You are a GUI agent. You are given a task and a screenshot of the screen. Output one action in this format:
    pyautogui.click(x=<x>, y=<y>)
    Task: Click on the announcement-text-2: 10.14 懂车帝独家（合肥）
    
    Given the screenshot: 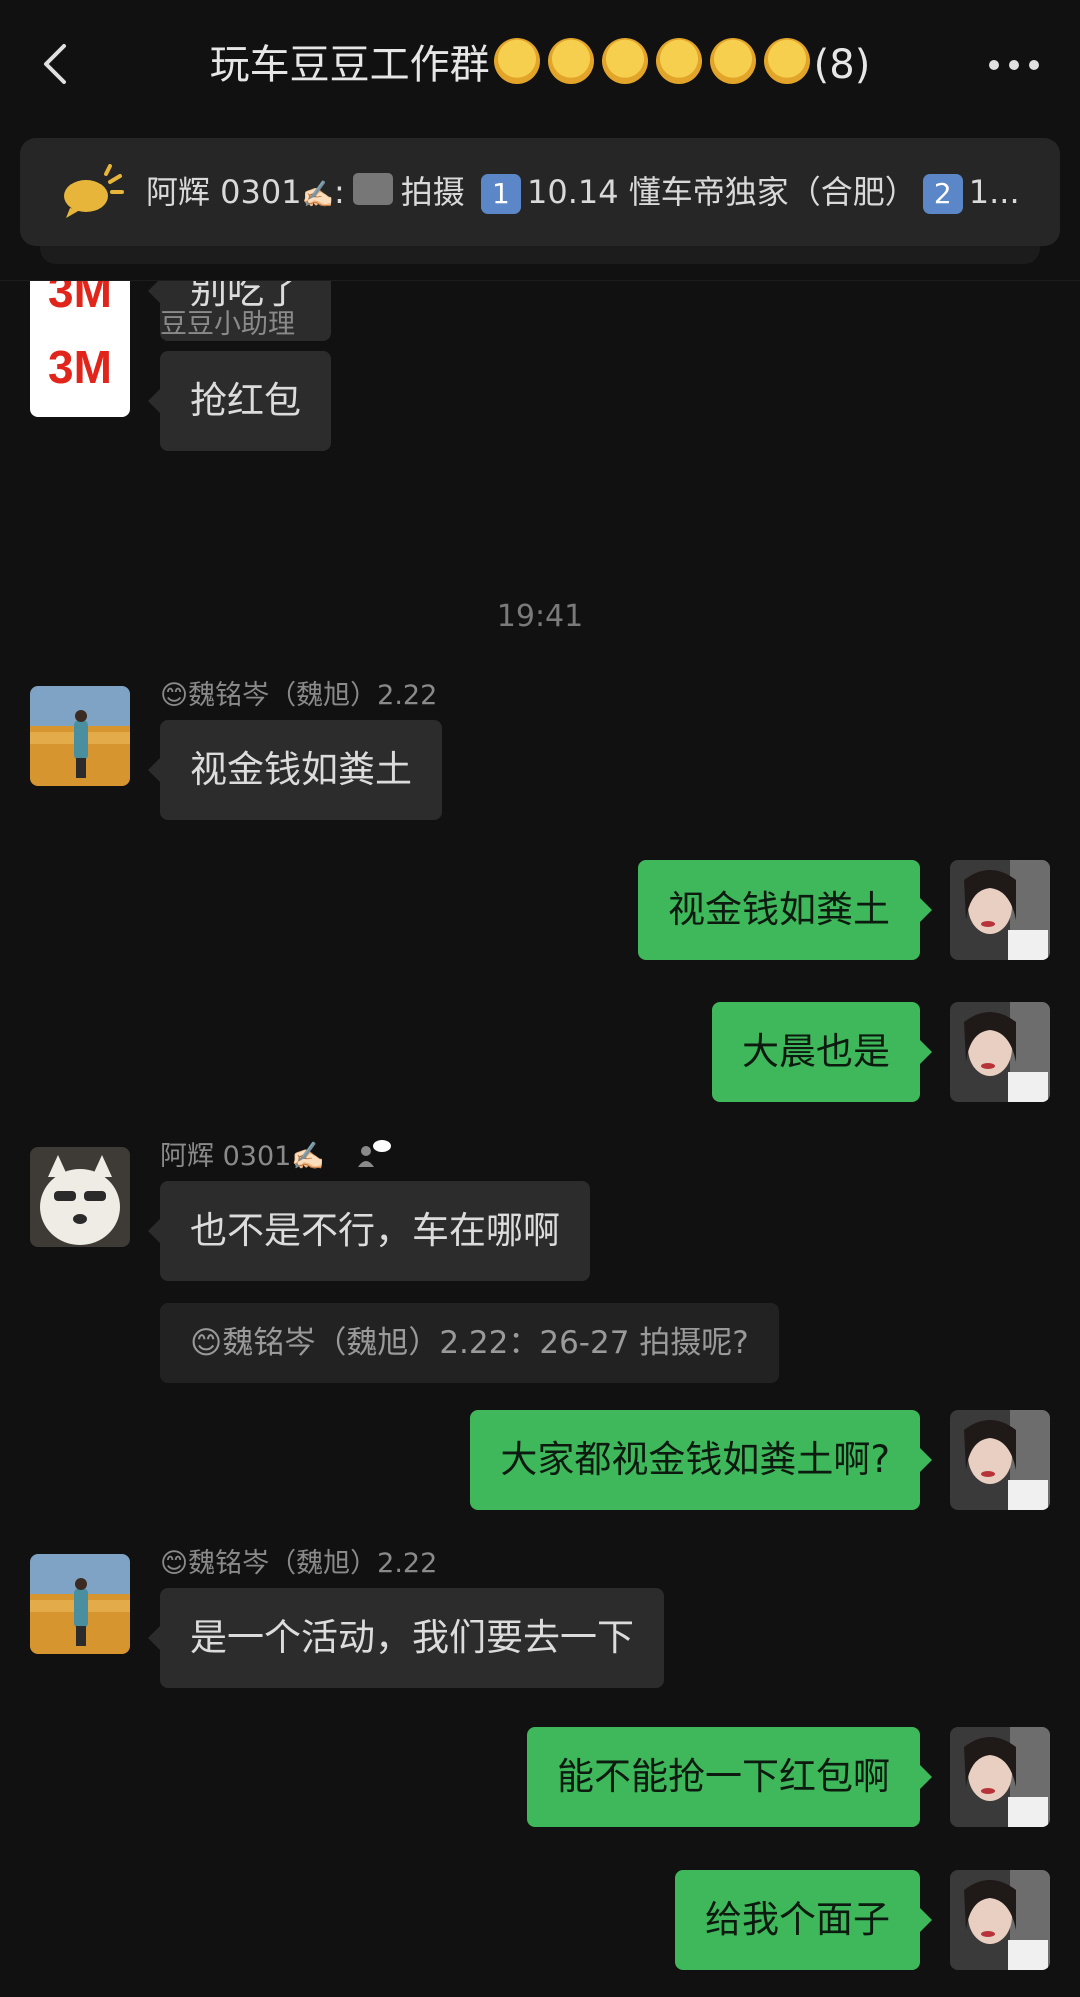 What is the action you would take?
    pyautogui.click(x=721, y=192)
    